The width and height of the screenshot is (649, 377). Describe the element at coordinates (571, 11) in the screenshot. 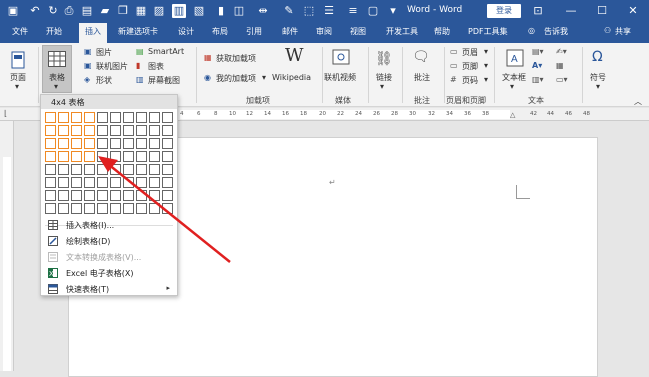

I see `minimize-icon: —` at that location.